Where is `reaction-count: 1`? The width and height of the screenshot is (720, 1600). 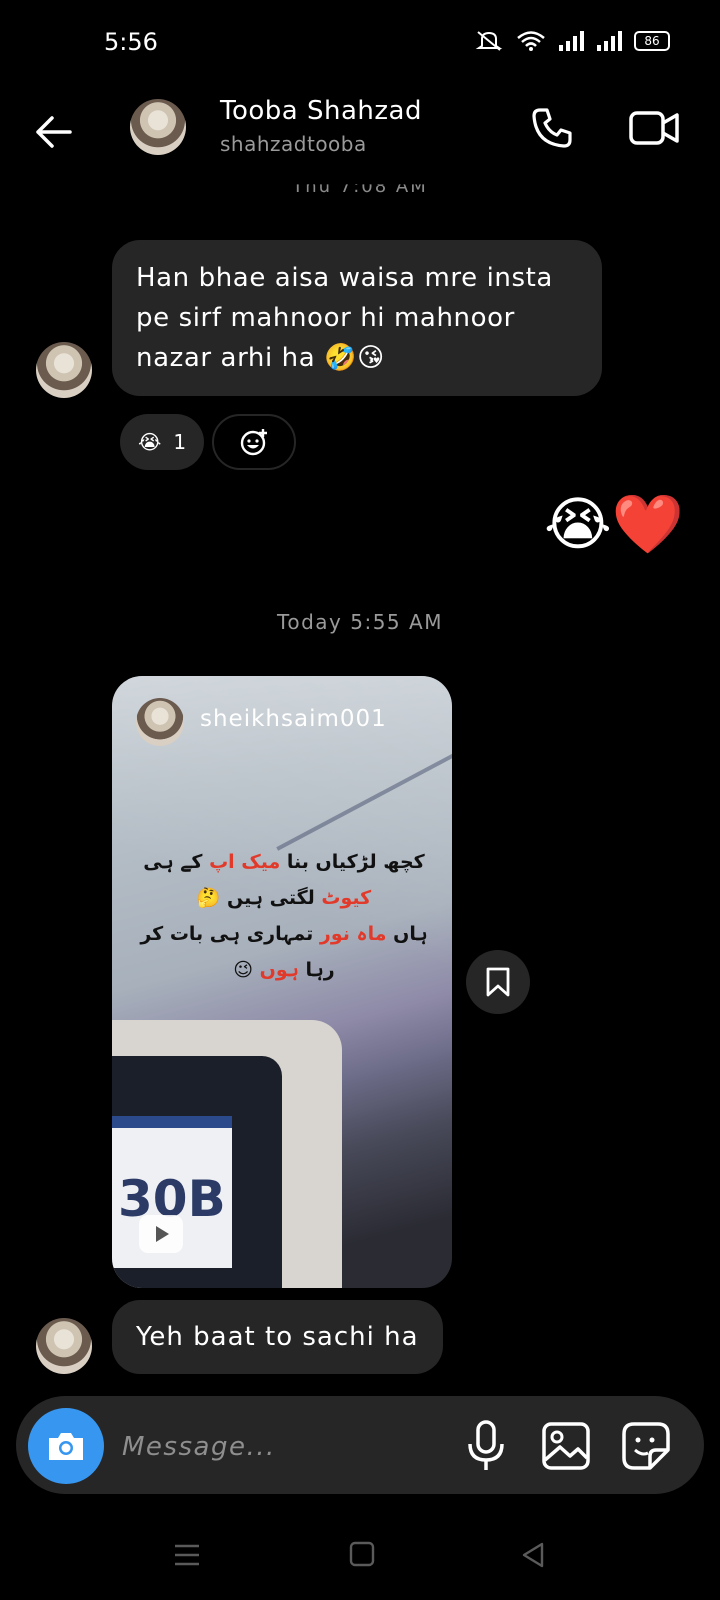 reaction-count: 1 is located at coordinates (180, 442).